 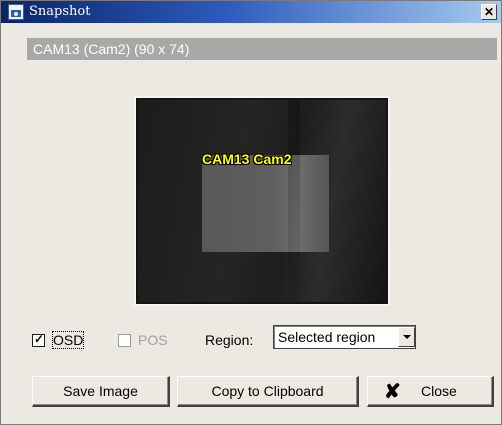 I want to click on x-icon: ✘, so click(x=392, y=392).